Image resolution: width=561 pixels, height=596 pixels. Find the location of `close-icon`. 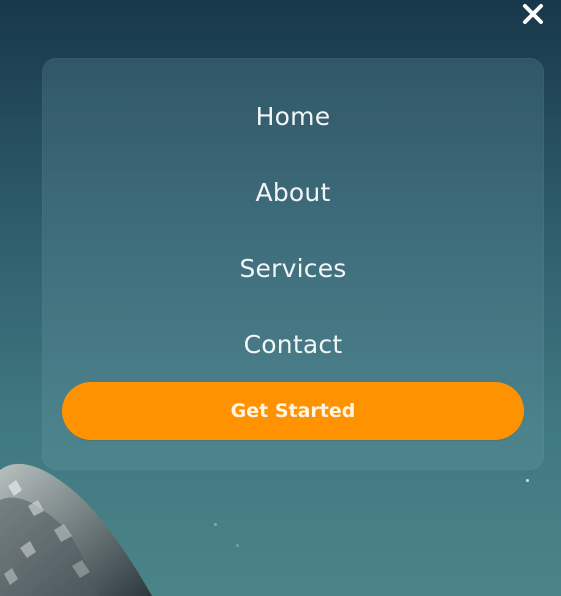

close-icon is located at coordinates (533, 14).